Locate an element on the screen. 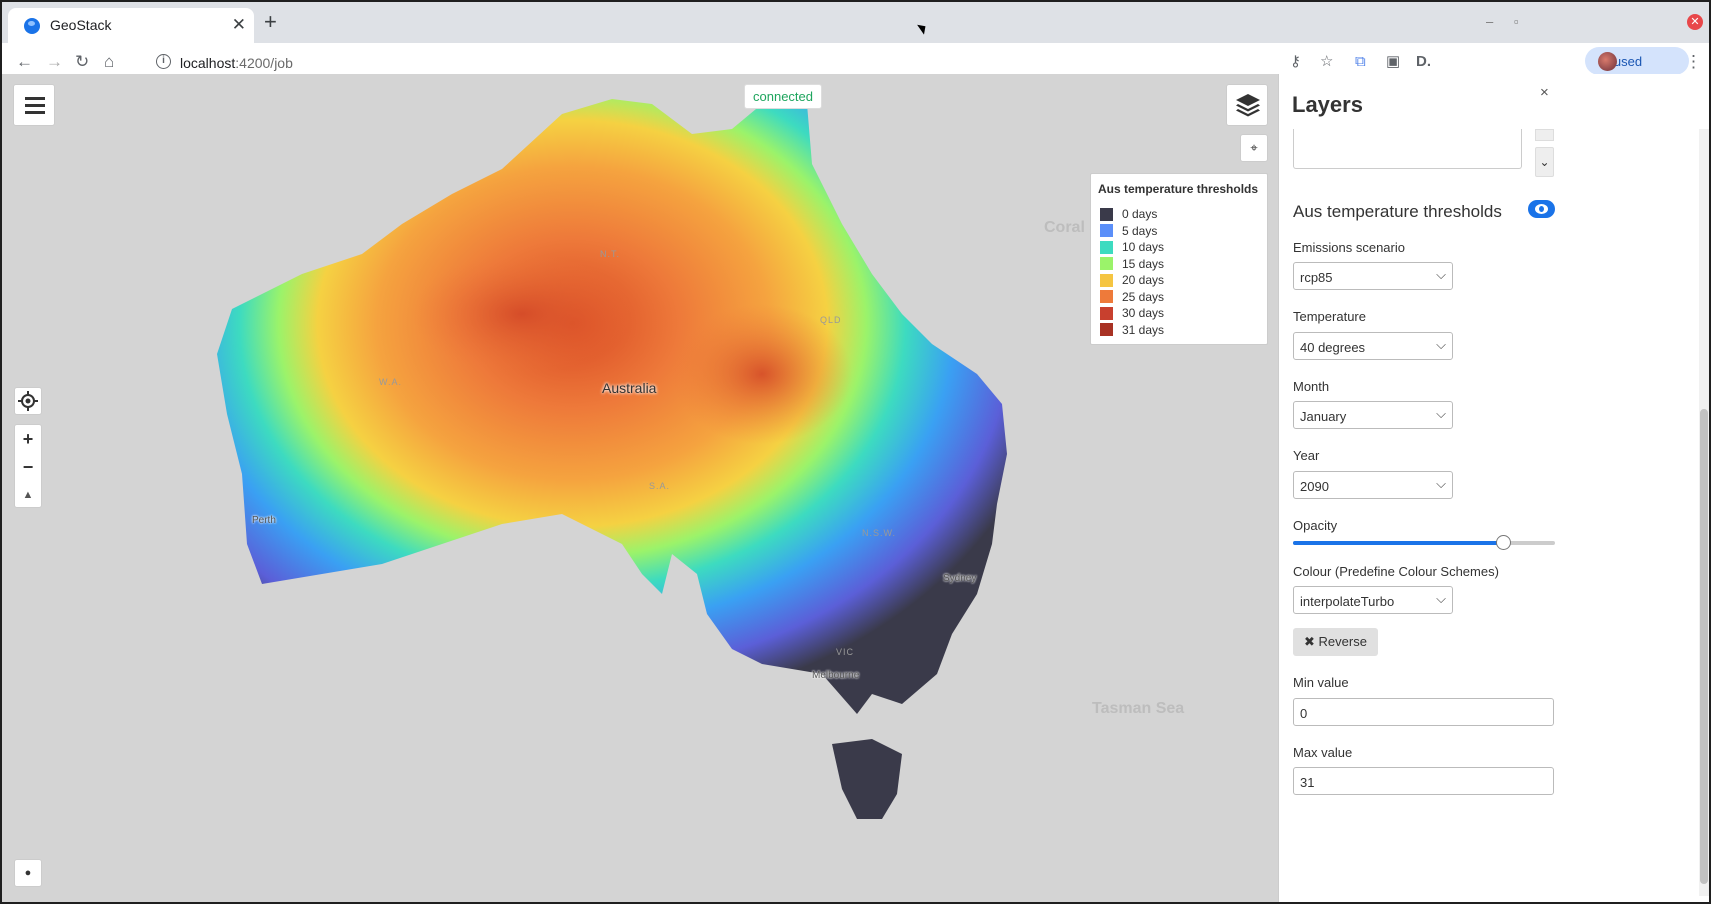 This screenshot has height=904, width=1711. max-value-label: Max value is located at coordinates (1323, 752).